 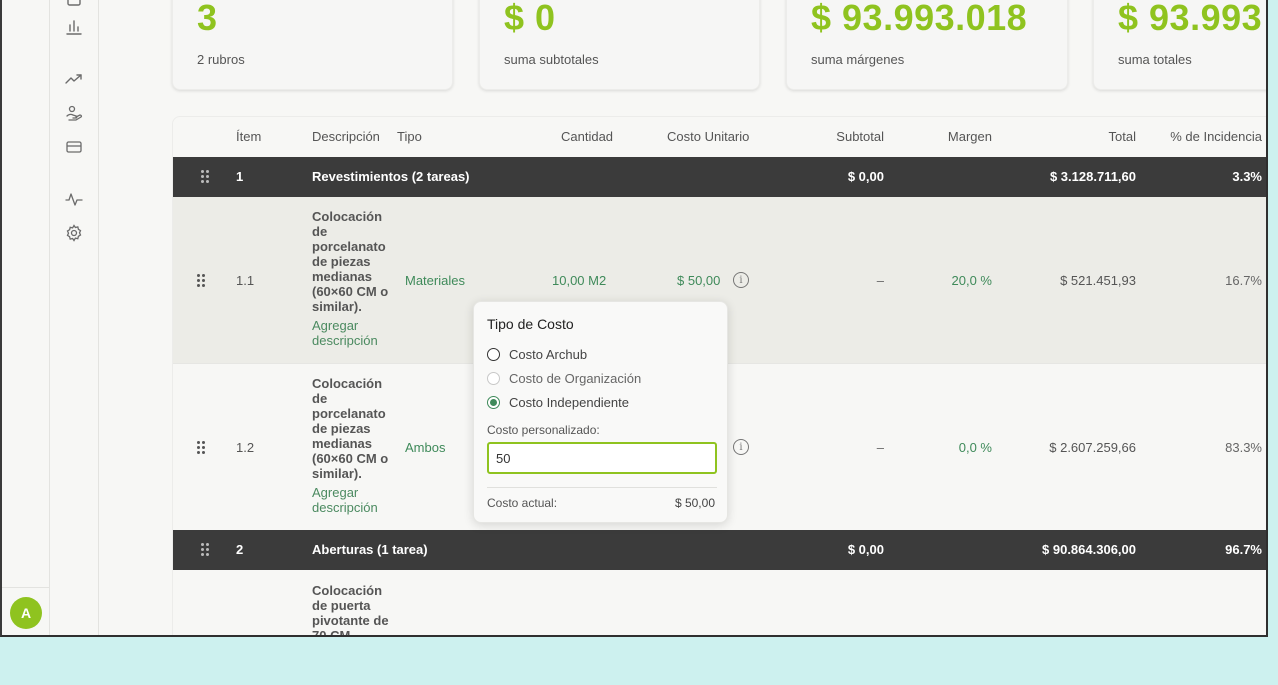 What do you see at coordinates (248, 136) in the screenshot?
I see `th-item: Ítem` at bounding box center [248, 136].